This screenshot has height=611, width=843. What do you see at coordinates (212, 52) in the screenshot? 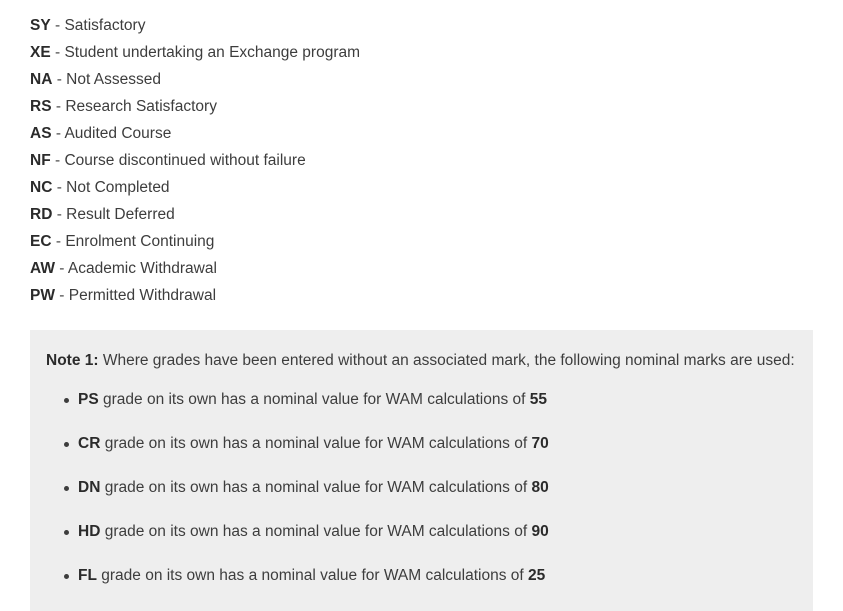
I see `grade-description: Student undertaking an Exchange program` at bounding box center [212, 52].